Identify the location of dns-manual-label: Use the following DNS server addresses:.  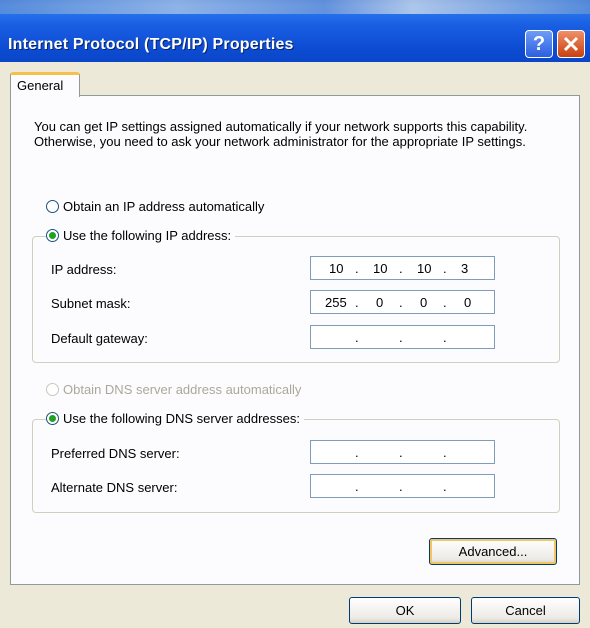
(181, 418).